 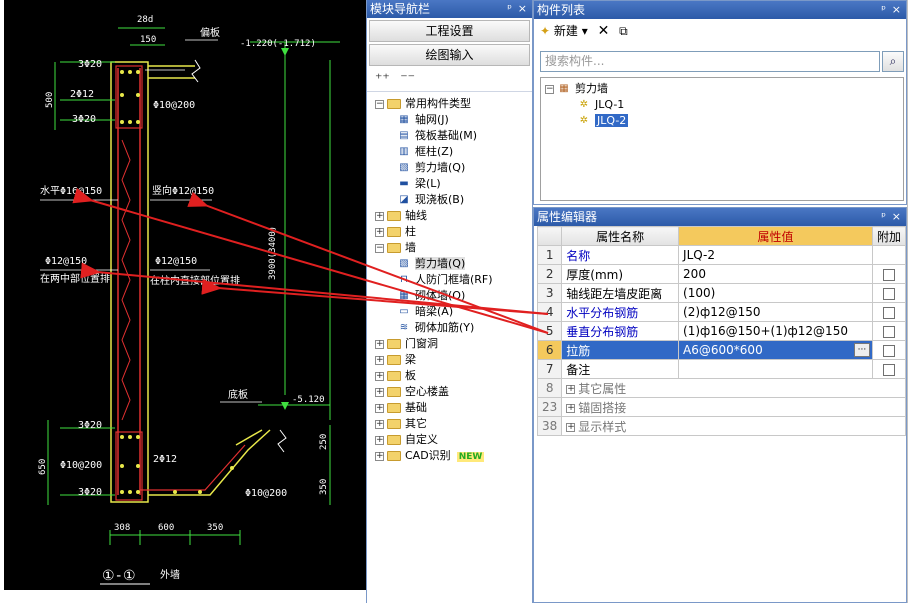 I want to click on arrow-vertical-bar, so click(x=368, y=262).